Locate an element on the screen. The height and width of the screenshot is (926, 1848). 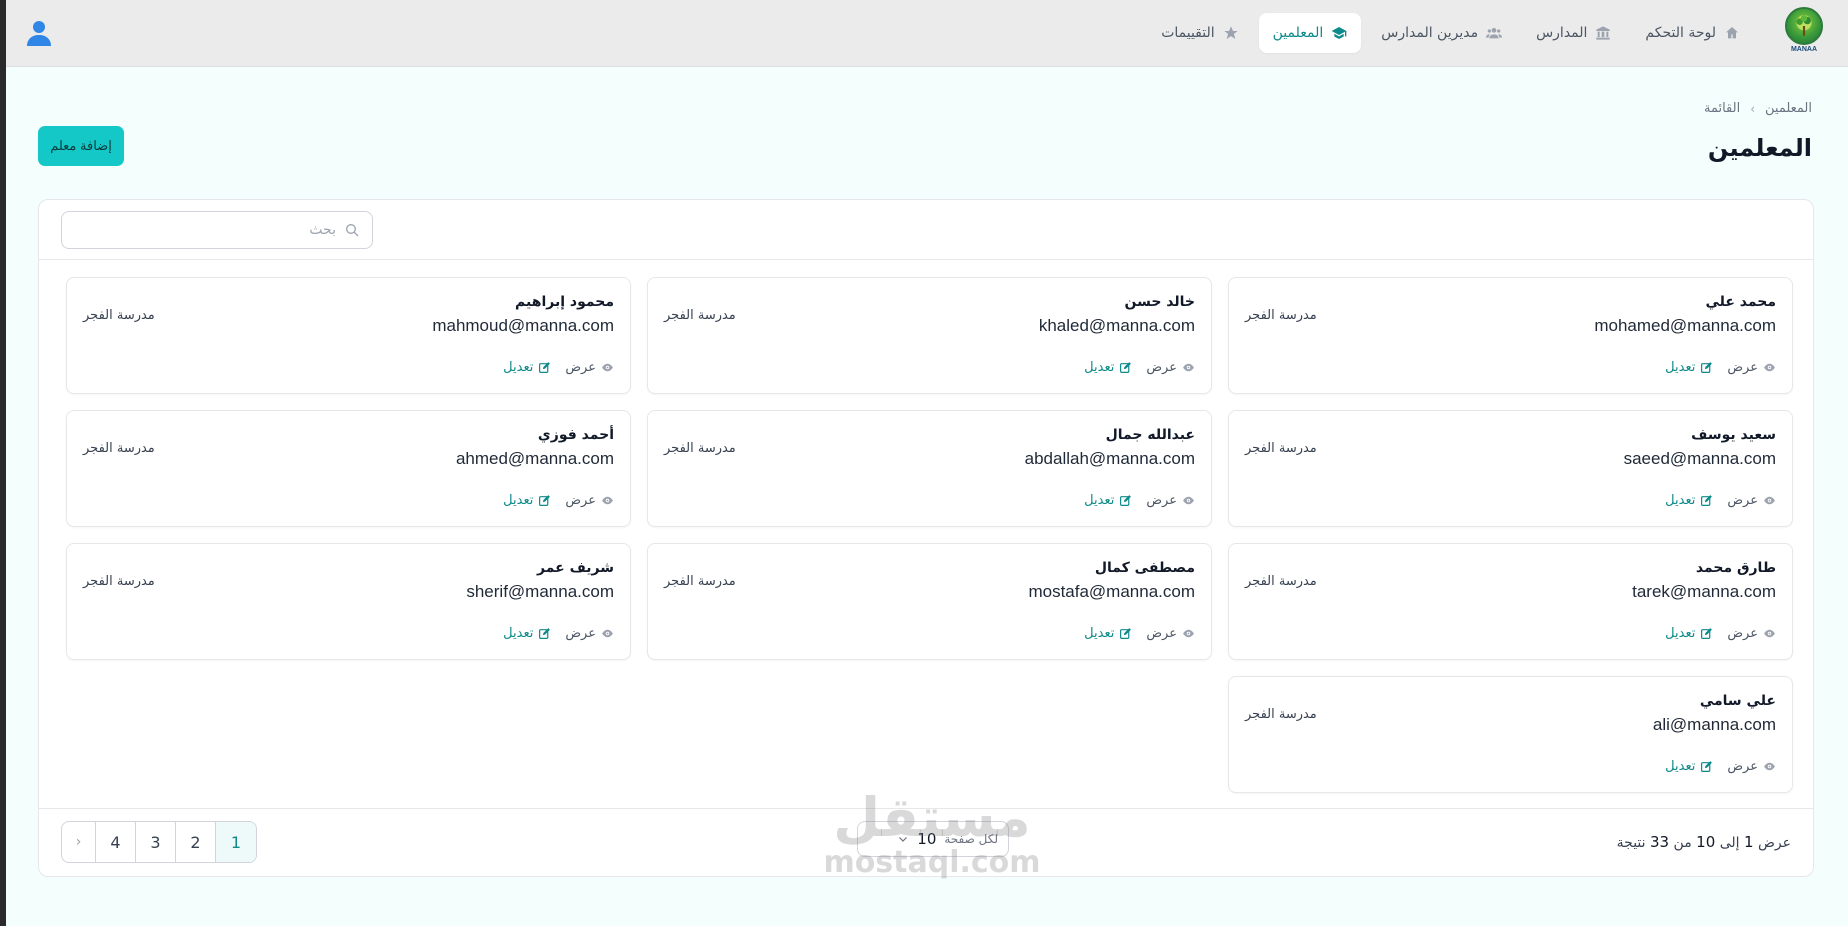
nav-item-label: المدارس is located at coordinates (1562, 33).